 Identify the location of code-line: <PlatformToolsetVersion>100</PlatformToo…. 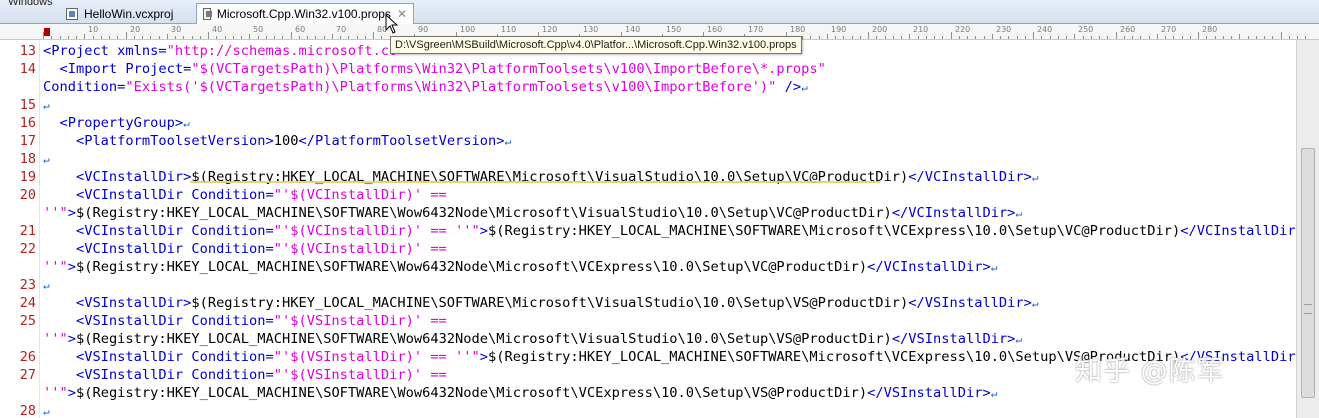
(277, 141).